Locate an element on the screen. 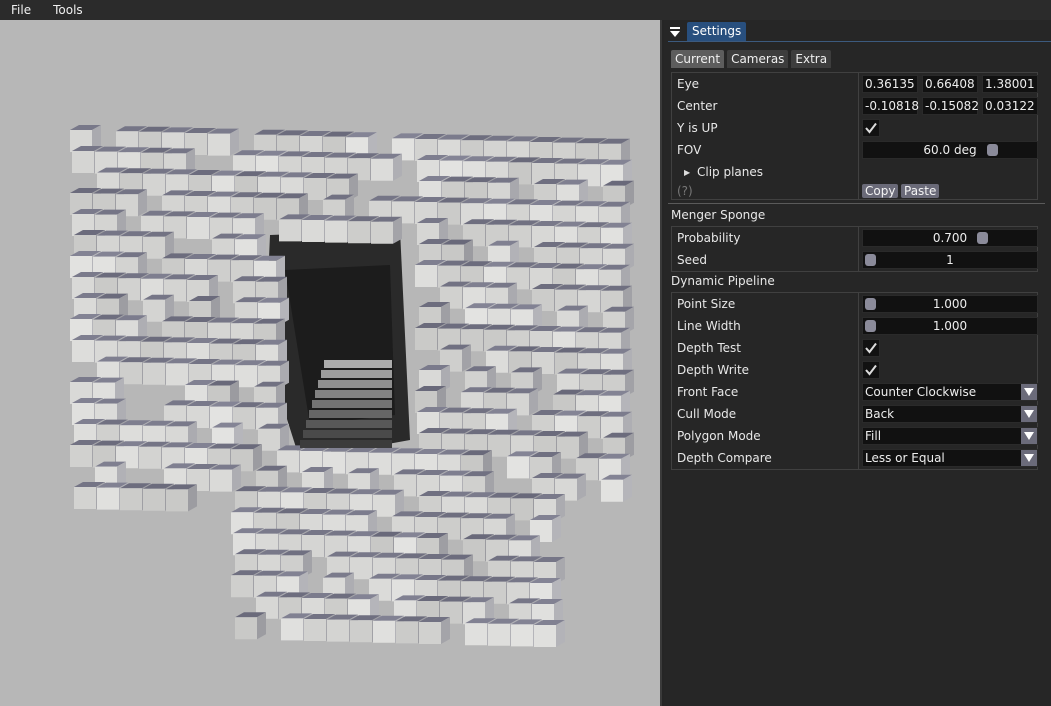  menu-bar: File Tools is located at coordinates (525, 10).